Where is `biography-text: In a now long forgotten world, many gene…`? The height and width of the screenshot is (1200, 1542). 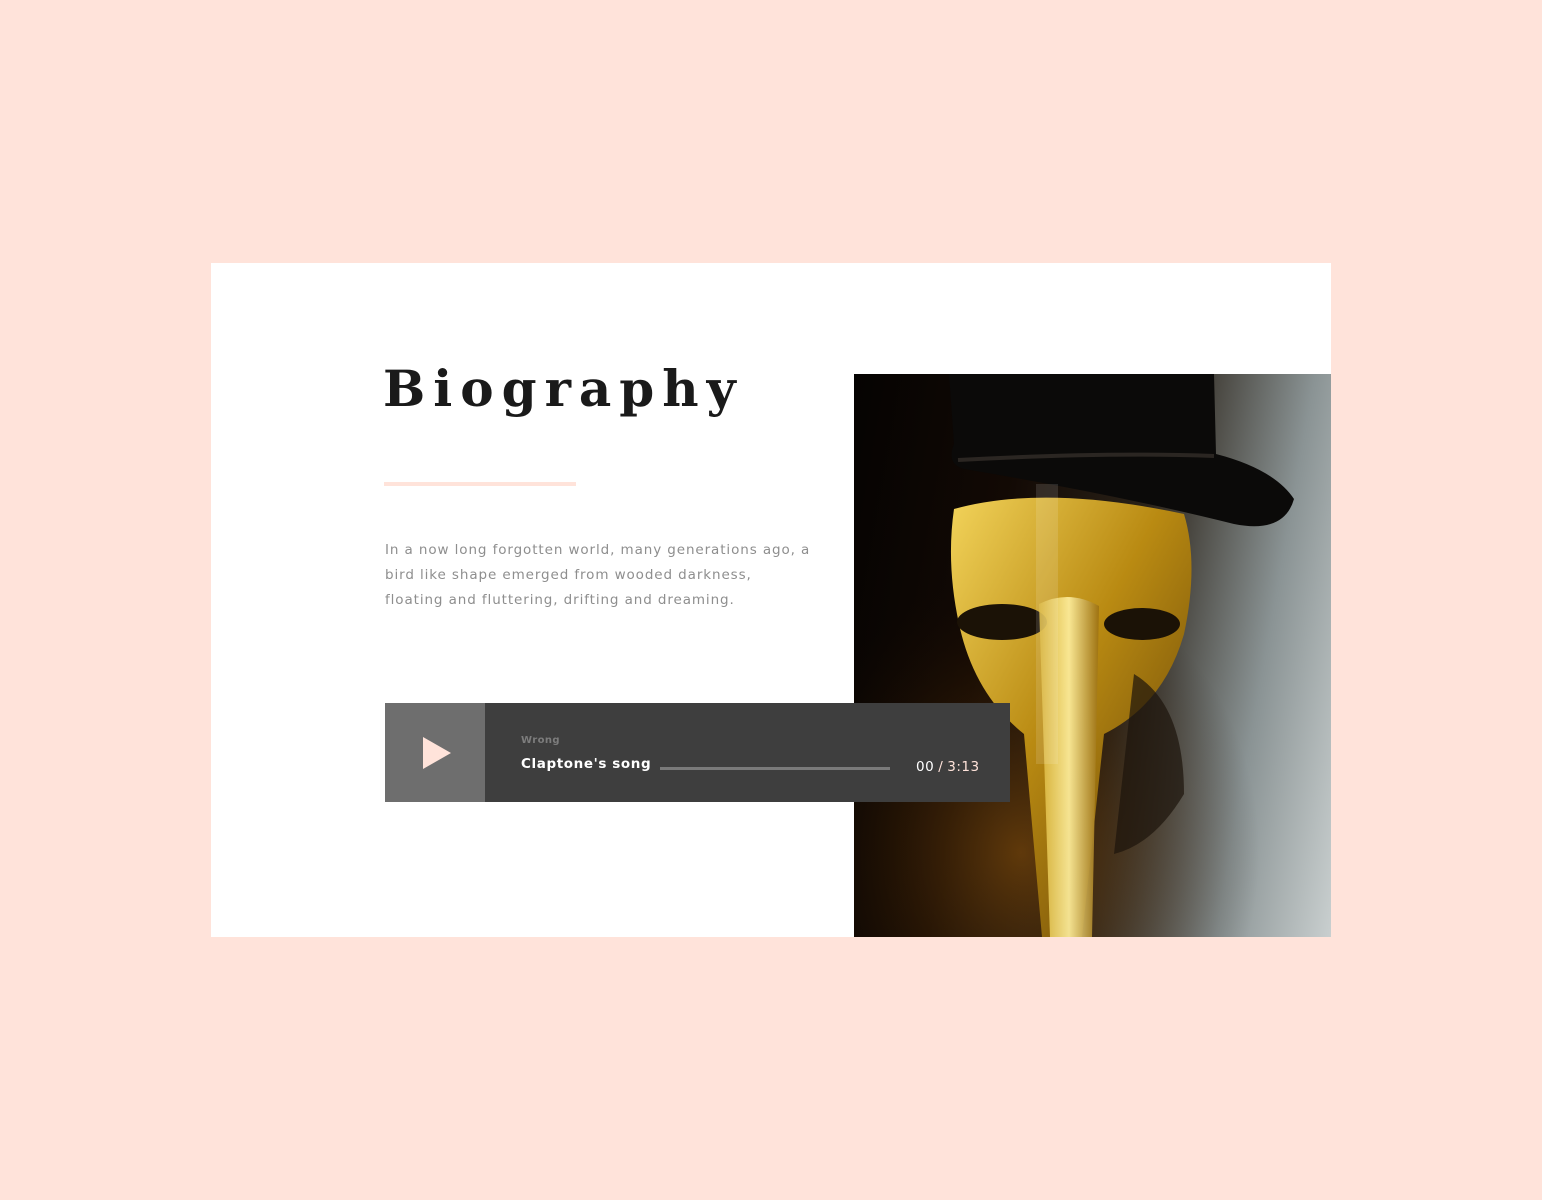 biography-text: In a now long forgotten world, many gene… is located at coordinates (598, 575).